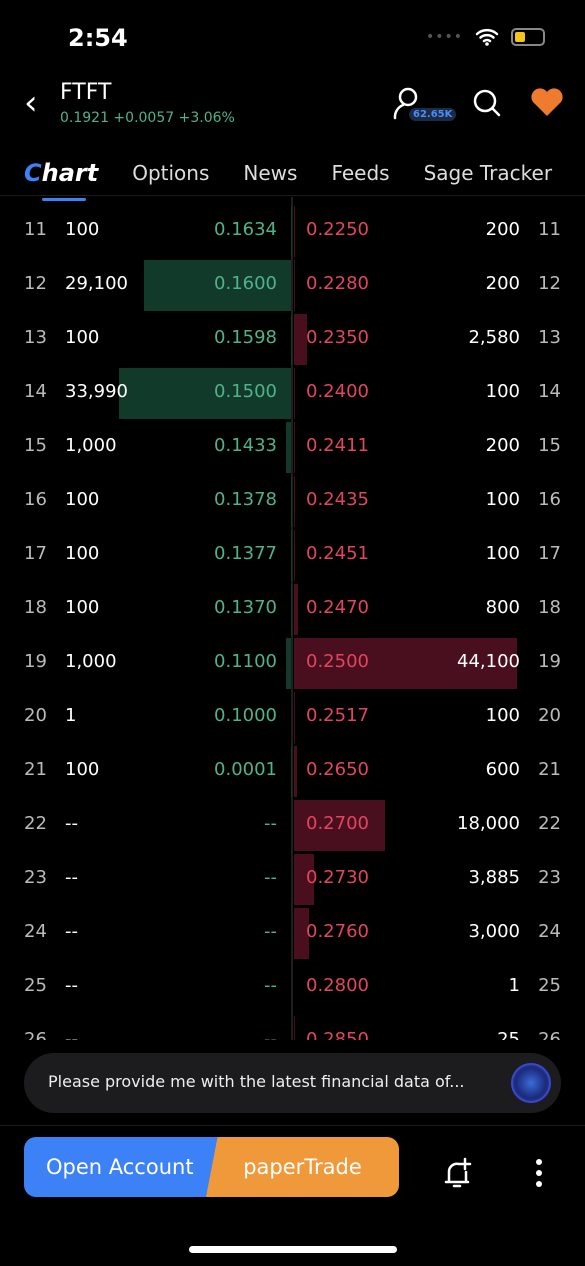 The height and width of the screenshot is (1266, 585). What do you see at coordinates (270, 173) in the screenshot?
I see `tab-news: News` at bounding box center [270, 173].